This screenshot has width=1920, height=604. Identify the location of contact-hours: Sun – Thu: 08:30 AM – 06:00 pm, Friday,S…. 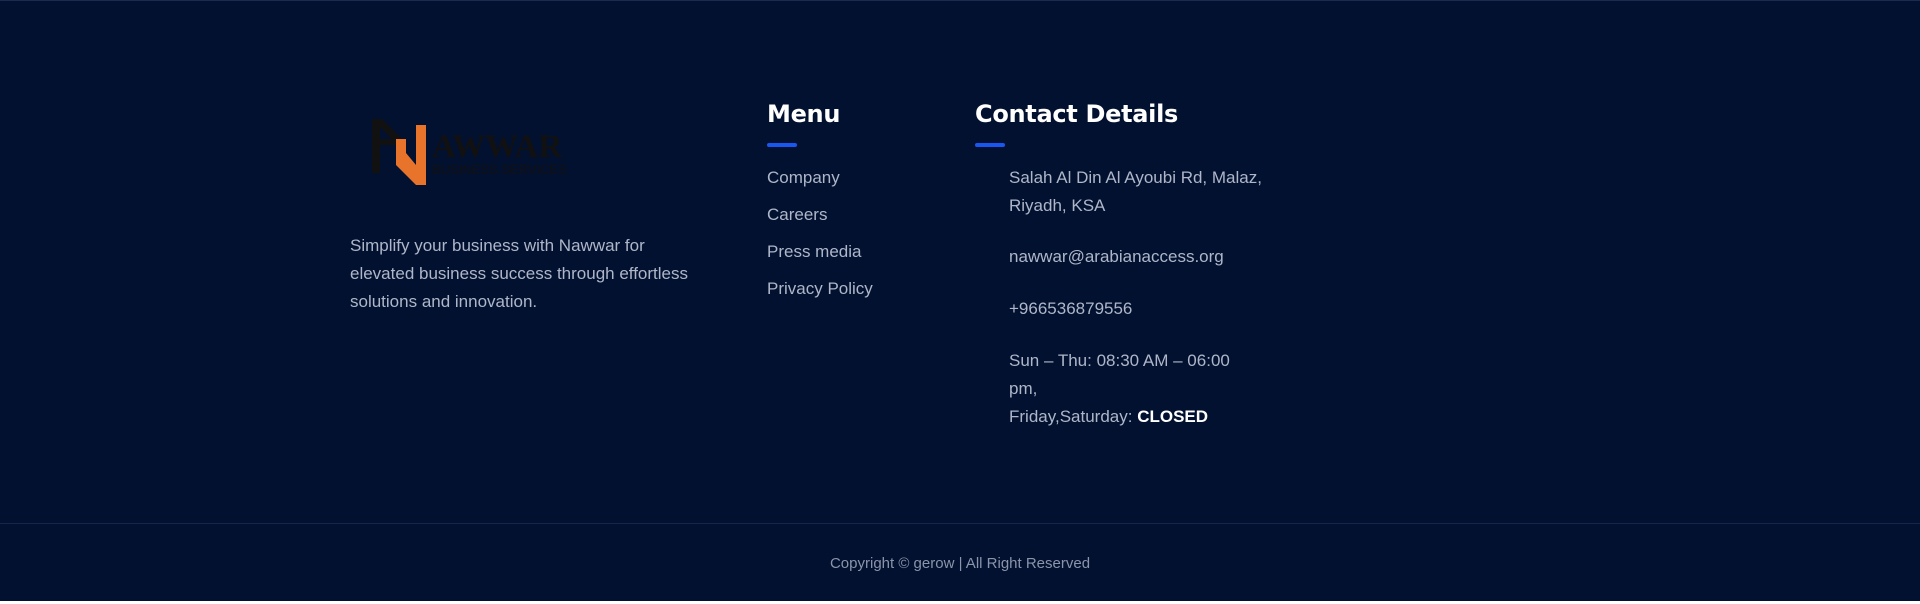
(1139, 389).